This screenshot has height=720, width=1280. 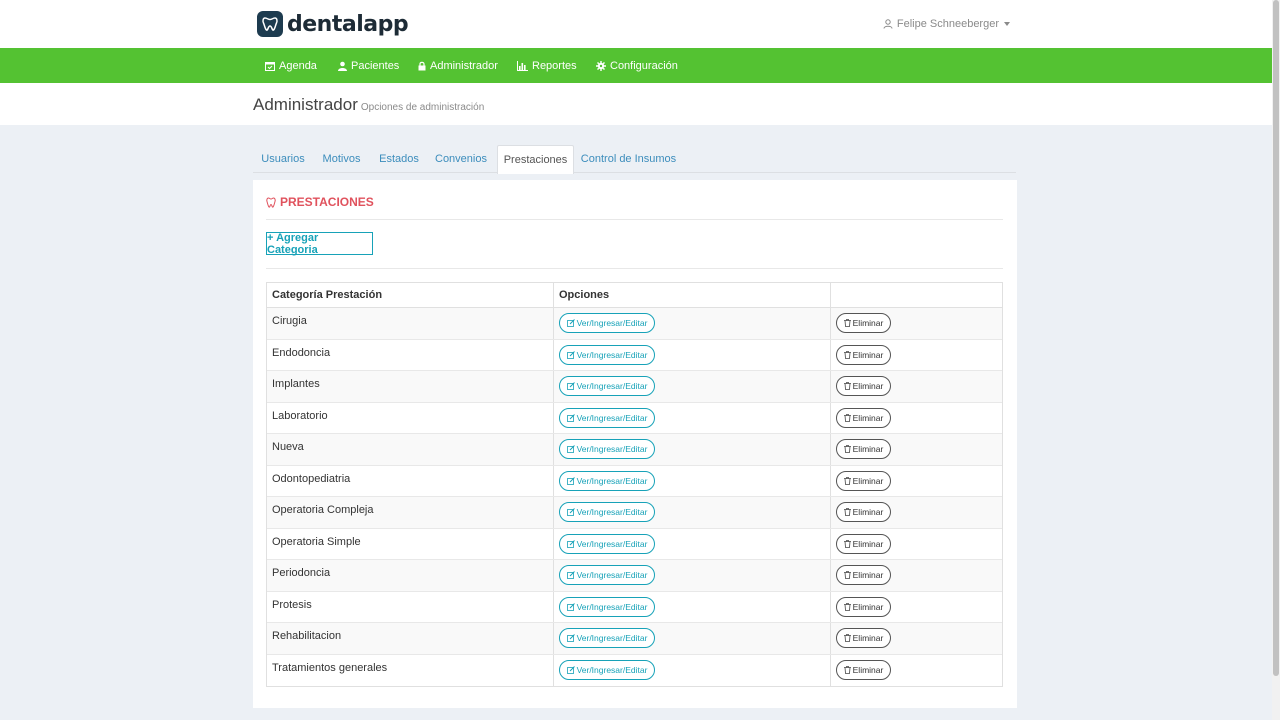 What do you see at coordinates (601, 65) in the screenshot?
I see `gear-icon` at bounding box center [601, 65].